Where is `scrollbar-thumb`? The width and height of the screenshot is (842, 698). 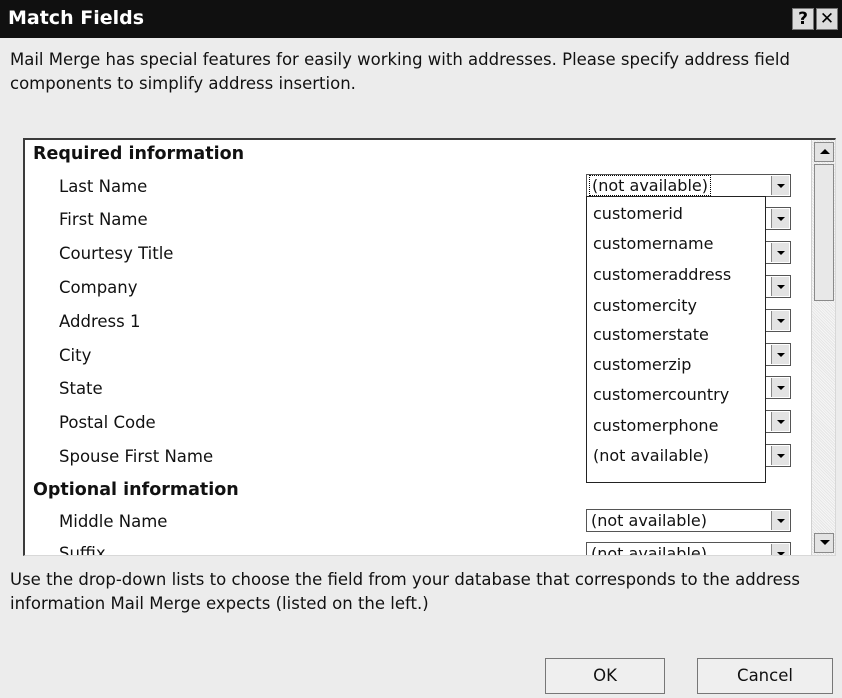 scrollbar-thumb is located at coordinates (824, 232).